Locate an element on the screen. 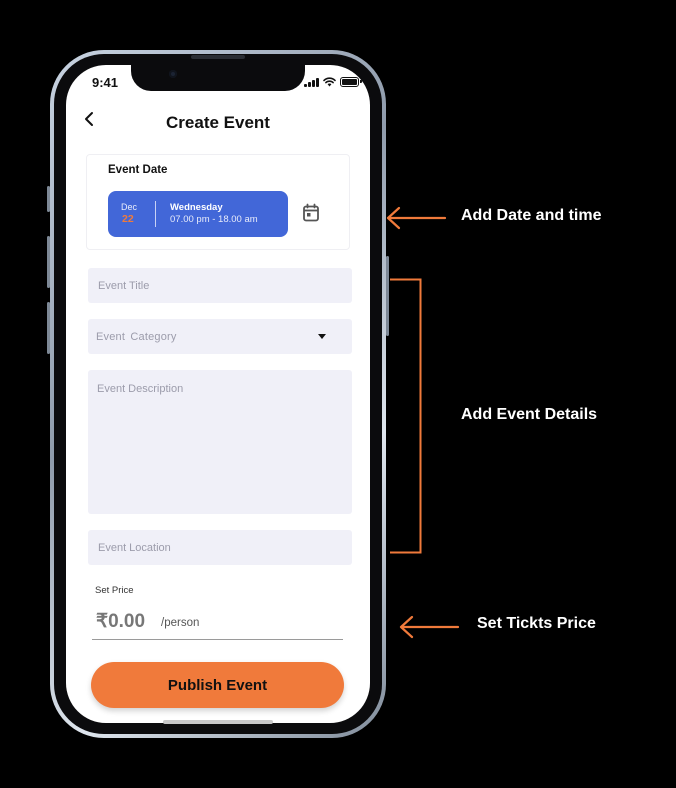  event-description-input is located at coordinates (220, 442).